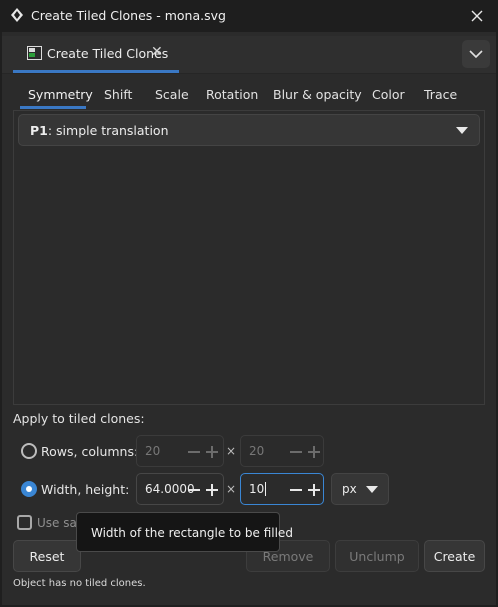 This screenshot has height=607, width=498. Describe the element at coordinates (96, 71) in the screenshot. I see `dock-tab-underline` at that location.